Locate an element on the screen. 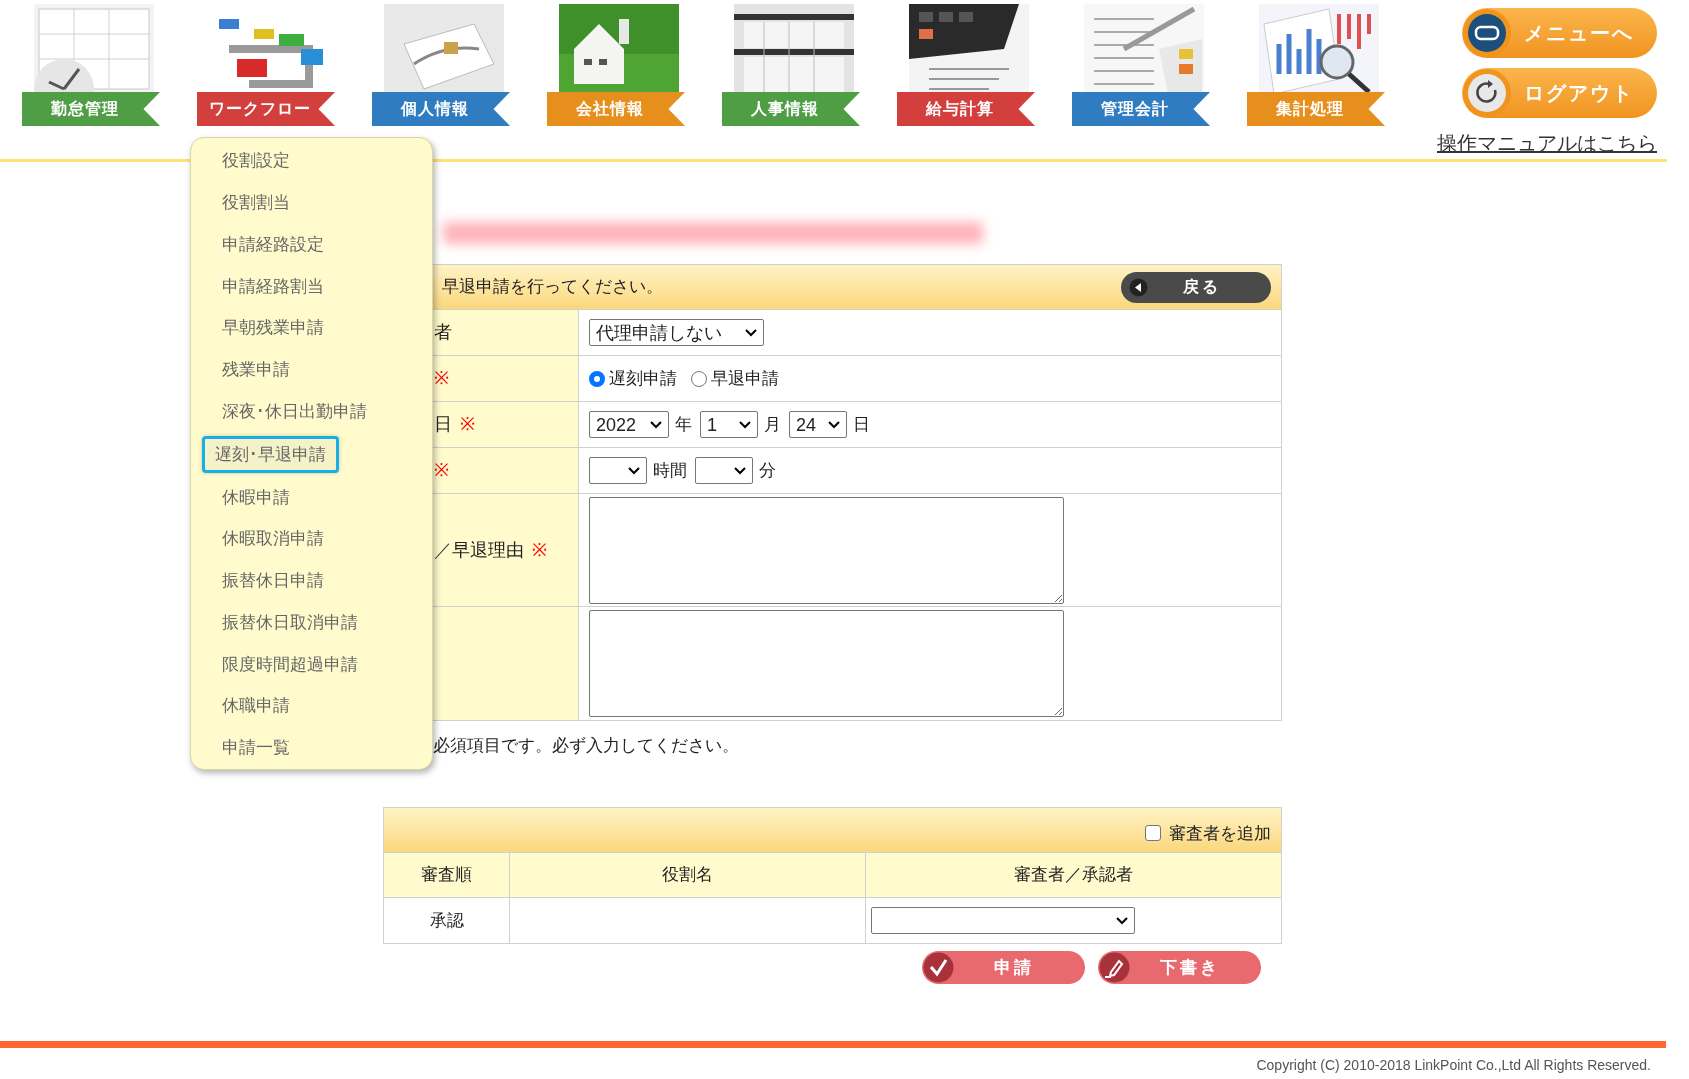 The height and width of the screenshot is (1079, 1689). refresh-icon is located at coordinates (1487, 93).